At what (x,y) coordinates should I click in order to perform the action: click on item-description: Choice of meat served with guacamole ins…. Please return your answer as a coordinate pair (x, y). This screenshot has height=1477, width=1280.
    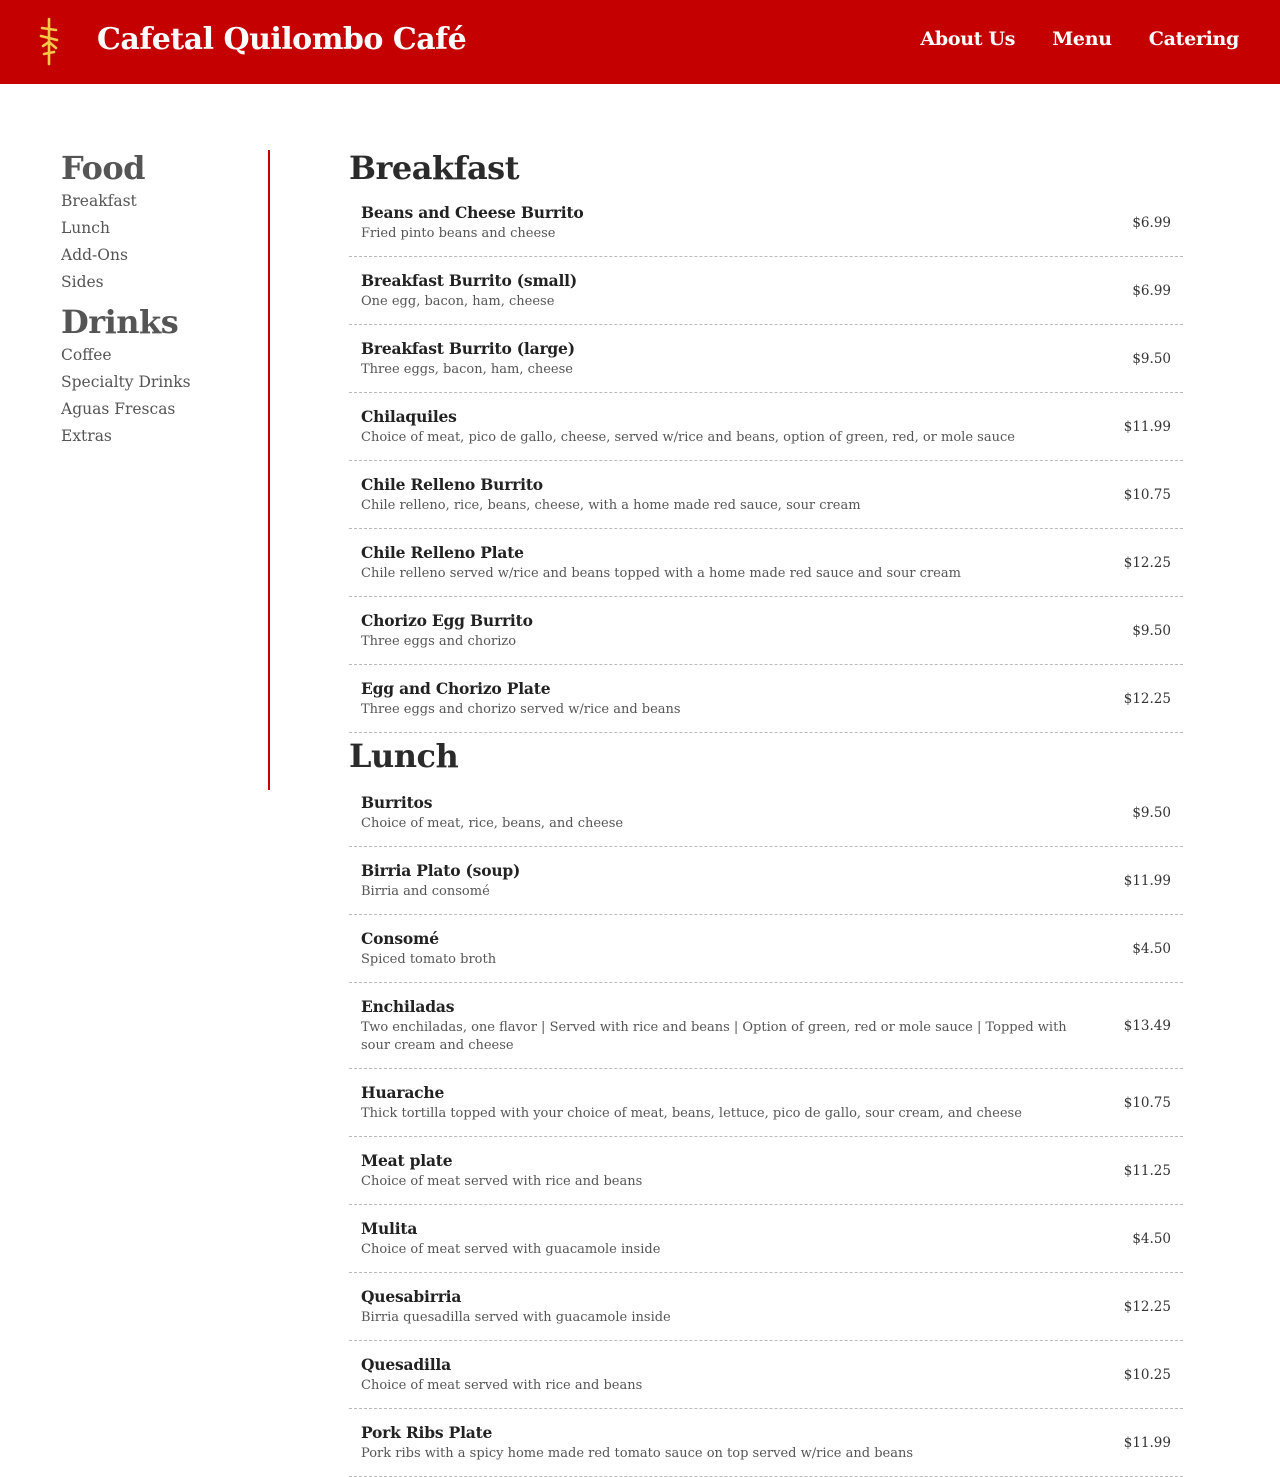
    Looking at the image, I should click on (511, 1249).